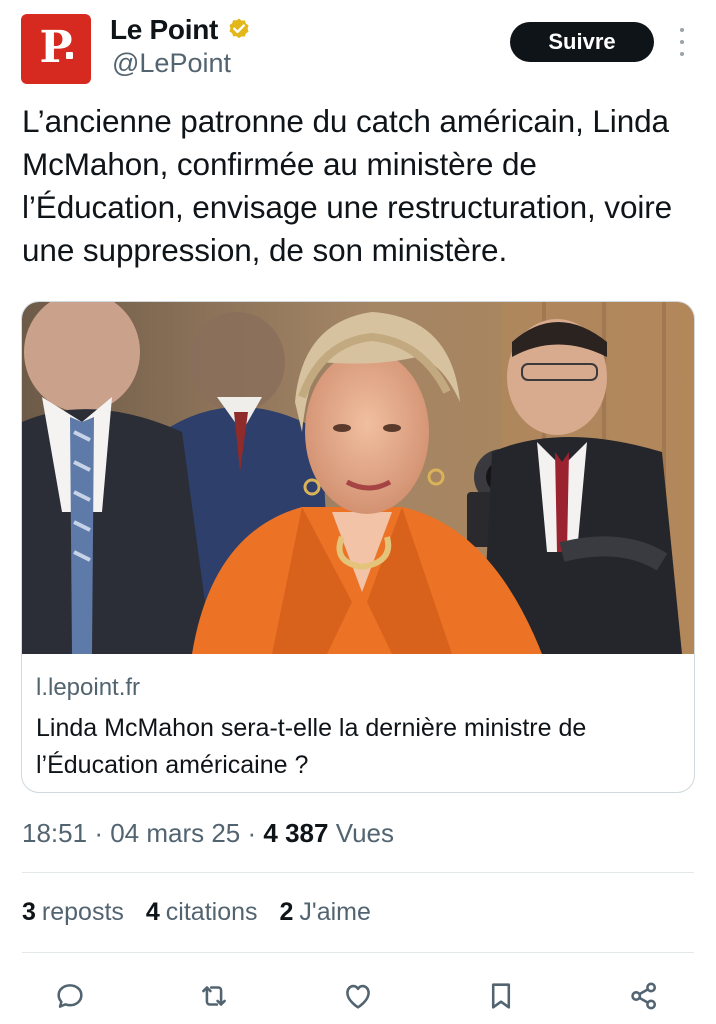 This screenshot has width=716, height=1024. I want to click on more-options-icon, so click(682, 42).